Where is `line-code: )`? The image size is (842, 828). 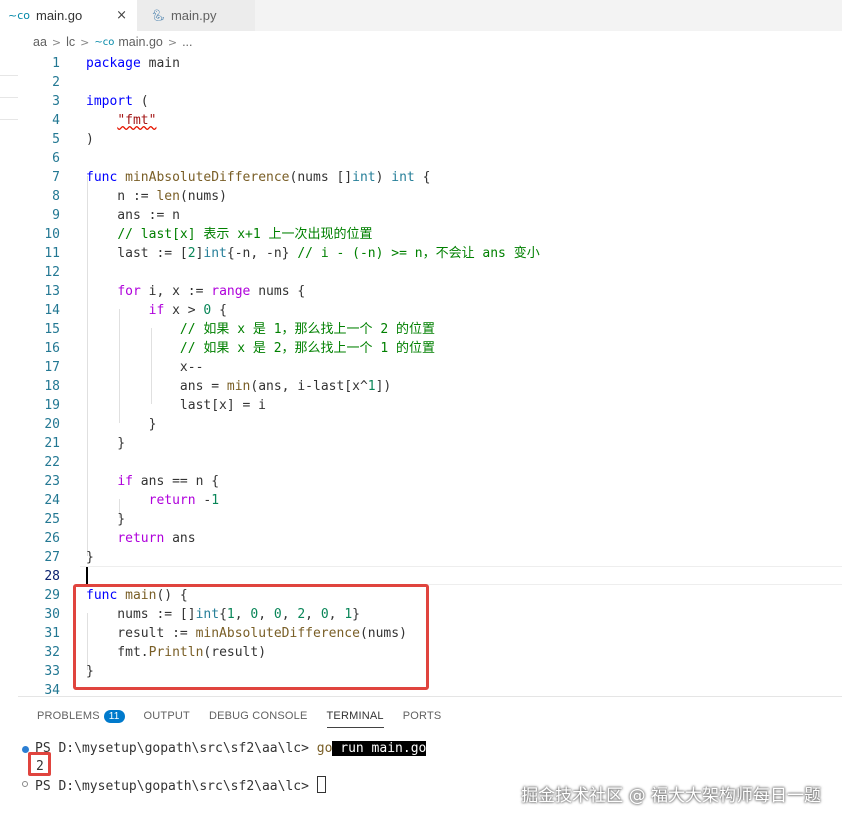
line-code: ) is located at coordinates (90, 139).